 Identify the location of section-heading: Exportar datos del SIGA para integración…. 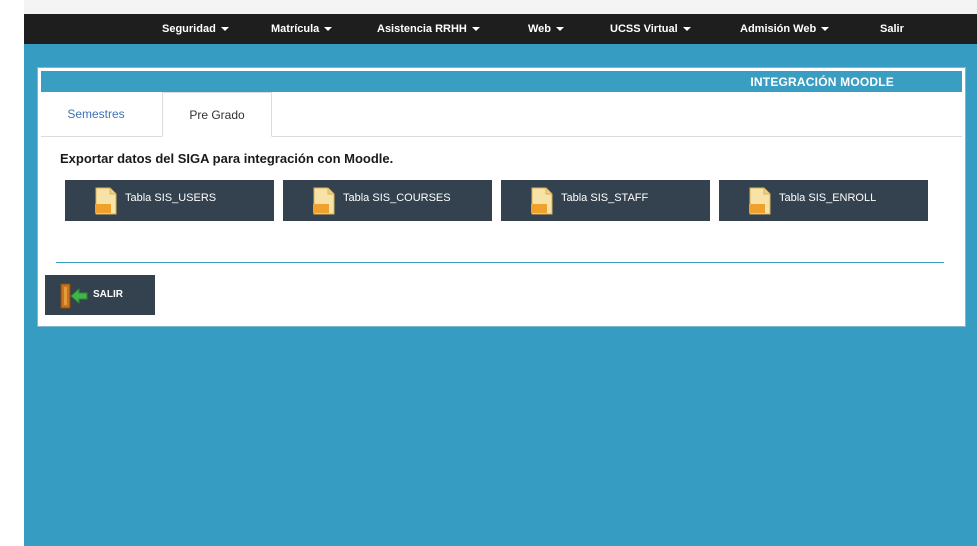
(227, 158).